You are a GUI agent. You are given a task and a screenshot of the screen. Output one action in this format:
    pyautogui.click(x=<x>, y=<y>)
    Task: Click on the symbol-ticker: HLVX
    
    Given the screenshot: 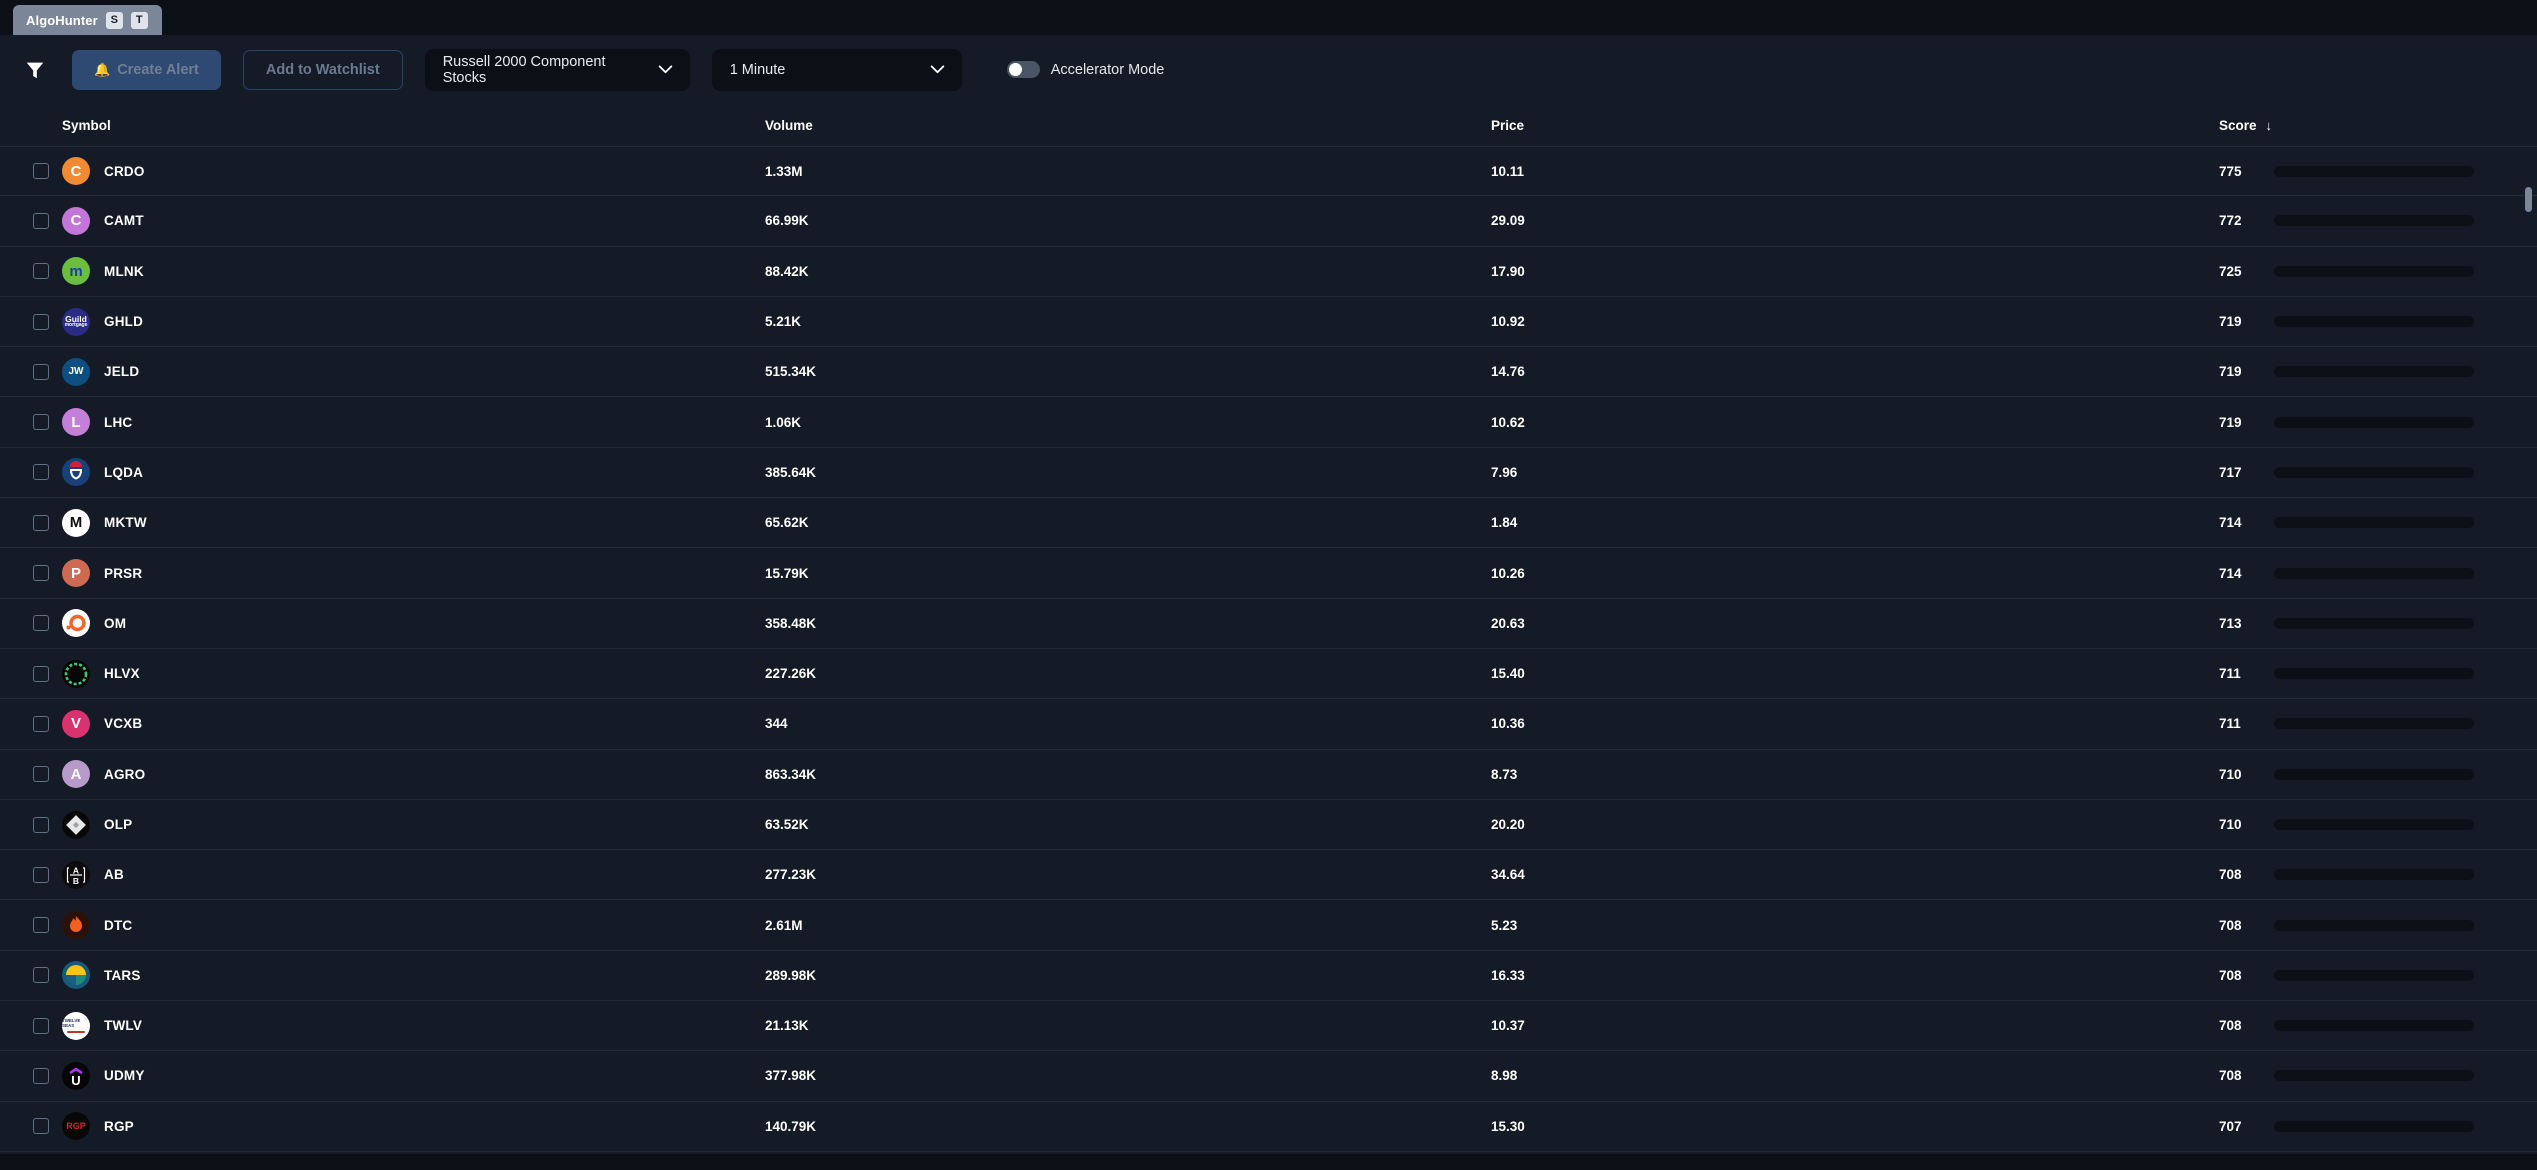 What is the action you would take?
    pyautogui.click(x=122, y=674)
    